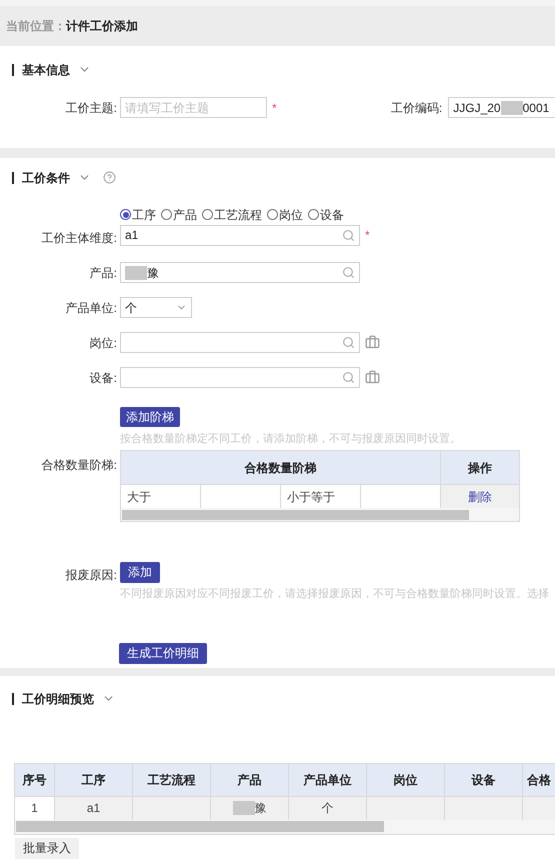 The image size is (555, 860). What do you see at coordinates (172, 780) in the screenshot?
I see `column-header: 工艺流程` at bounding box center [172, 780].